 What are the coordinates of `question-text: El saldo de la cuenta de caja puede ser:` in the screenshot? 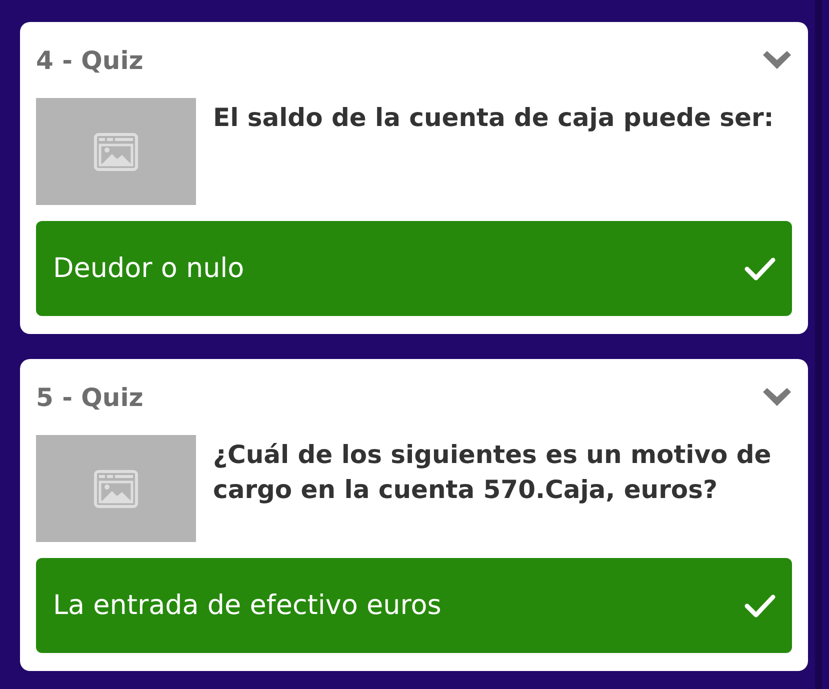 It's located at (493, 118).